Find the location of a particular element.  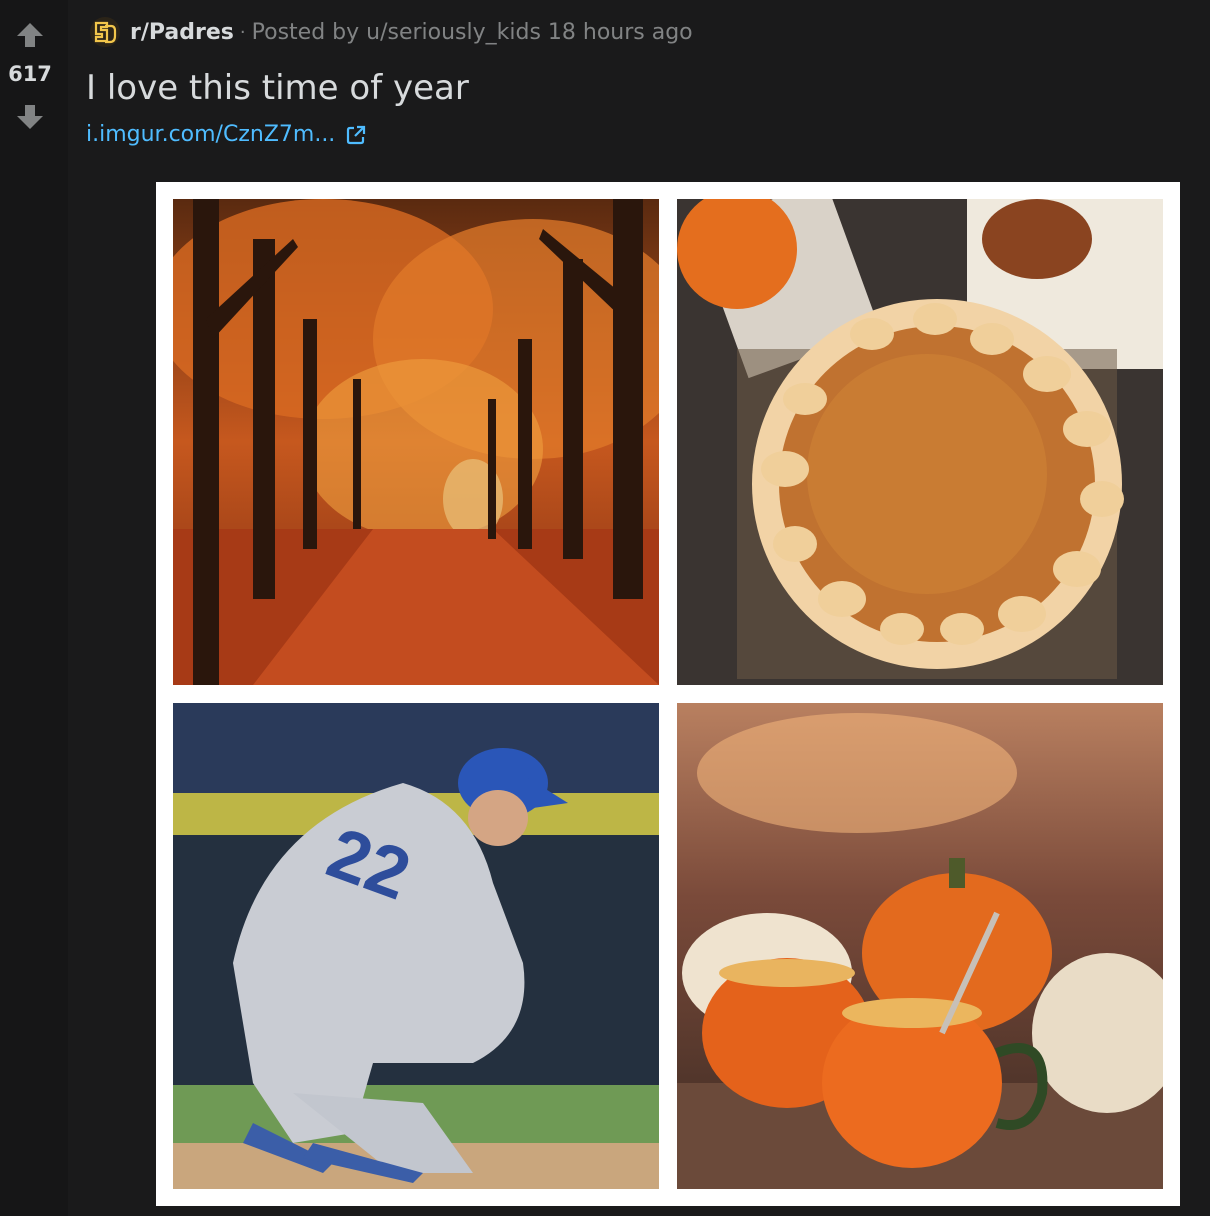

arrow-up-icon is located at coordinates (30, 35).